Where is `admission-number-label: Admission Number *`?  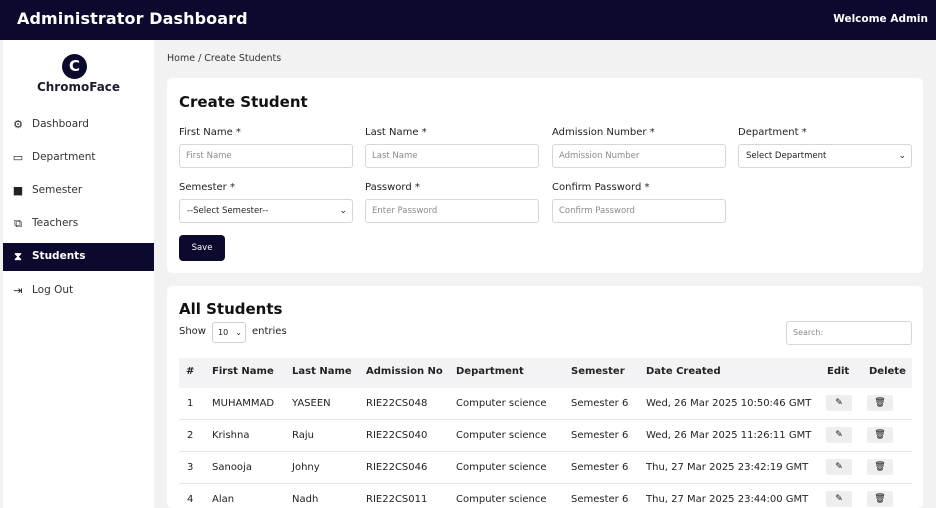 admission-number-label: Admission Number * is located at coordinates (603, 132).